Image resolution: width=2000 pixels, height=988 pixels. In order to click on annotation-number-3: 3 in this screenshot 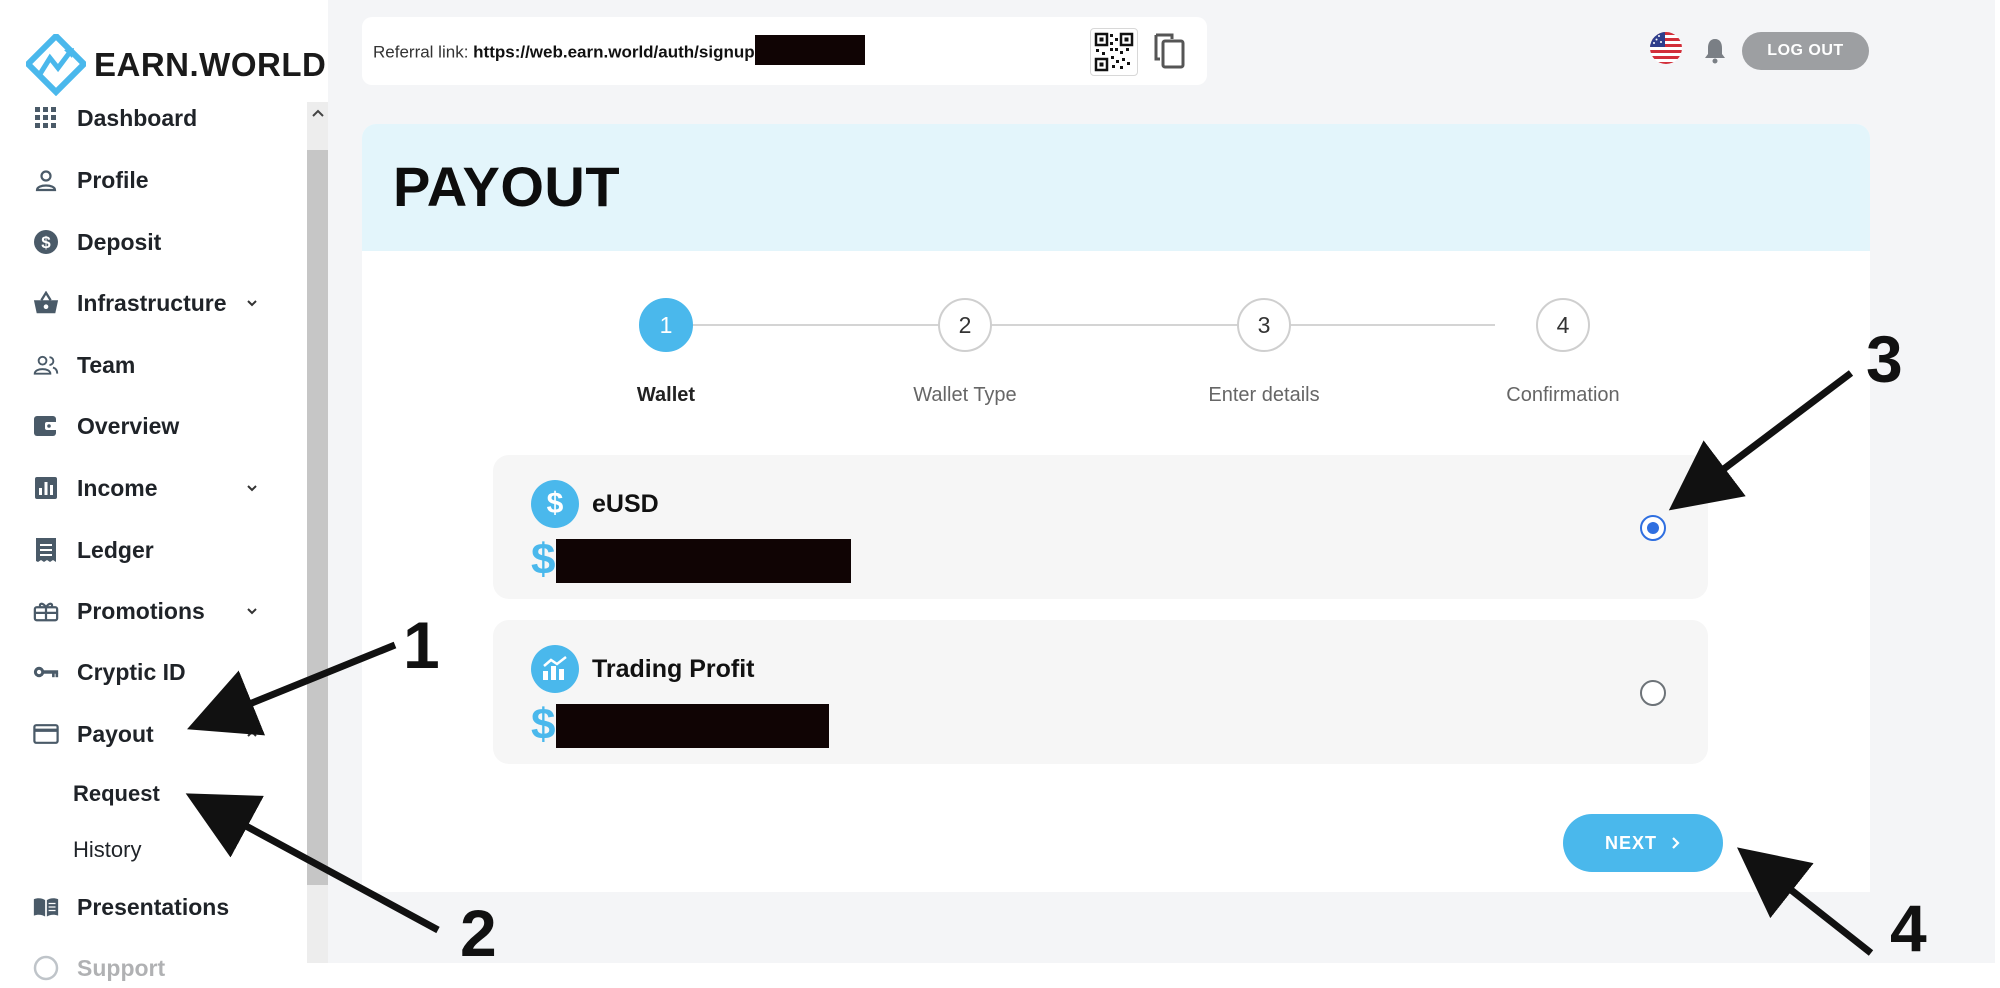, I will do `click(1884, 359)`.